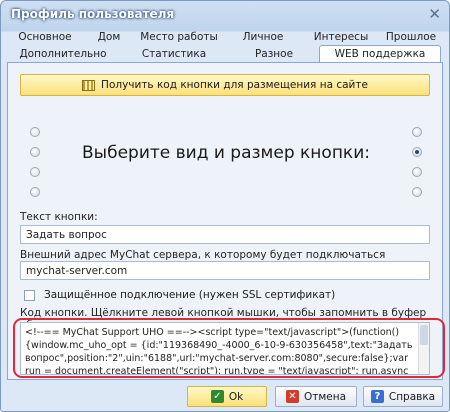  What do you see at coordinates (179, 36) in the screenshot?
I see `tab-mesto-raboty: Место работы` at bounding box center [179, 36].